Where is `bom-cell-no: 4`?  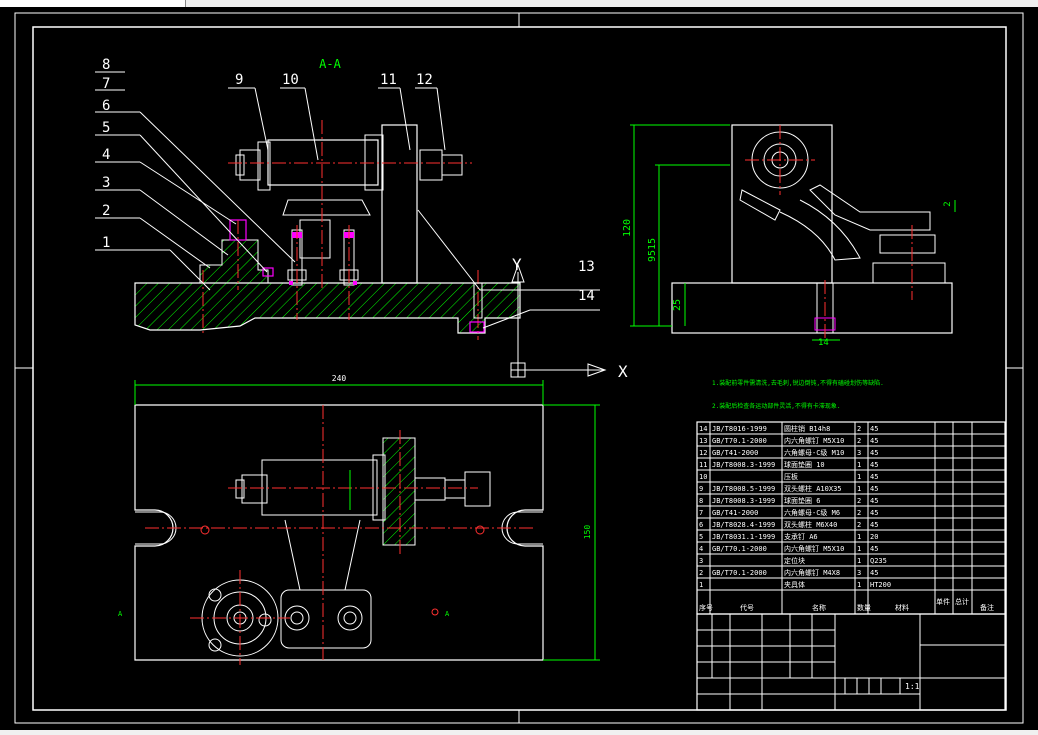
bom-cell-no: 4 is located at coordinates (701, 549).